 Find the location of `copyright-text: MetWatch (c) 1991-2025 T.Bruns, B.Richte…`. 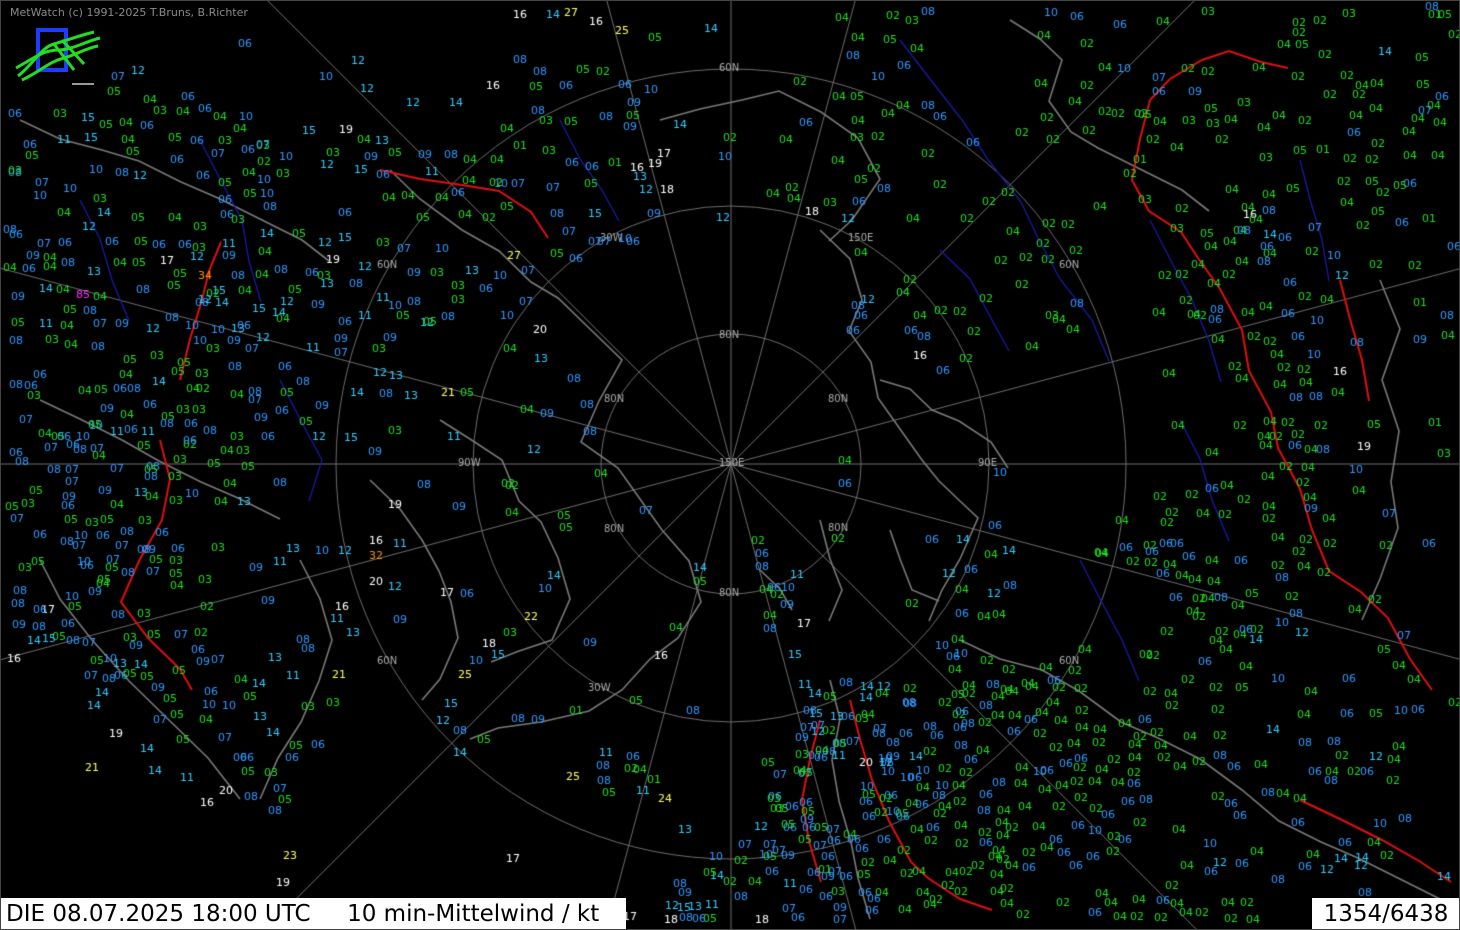

copyright-text: MetWatch (c) 1991-2025 T.Bruns, B.Richte… is located at coordinates (129, 12).